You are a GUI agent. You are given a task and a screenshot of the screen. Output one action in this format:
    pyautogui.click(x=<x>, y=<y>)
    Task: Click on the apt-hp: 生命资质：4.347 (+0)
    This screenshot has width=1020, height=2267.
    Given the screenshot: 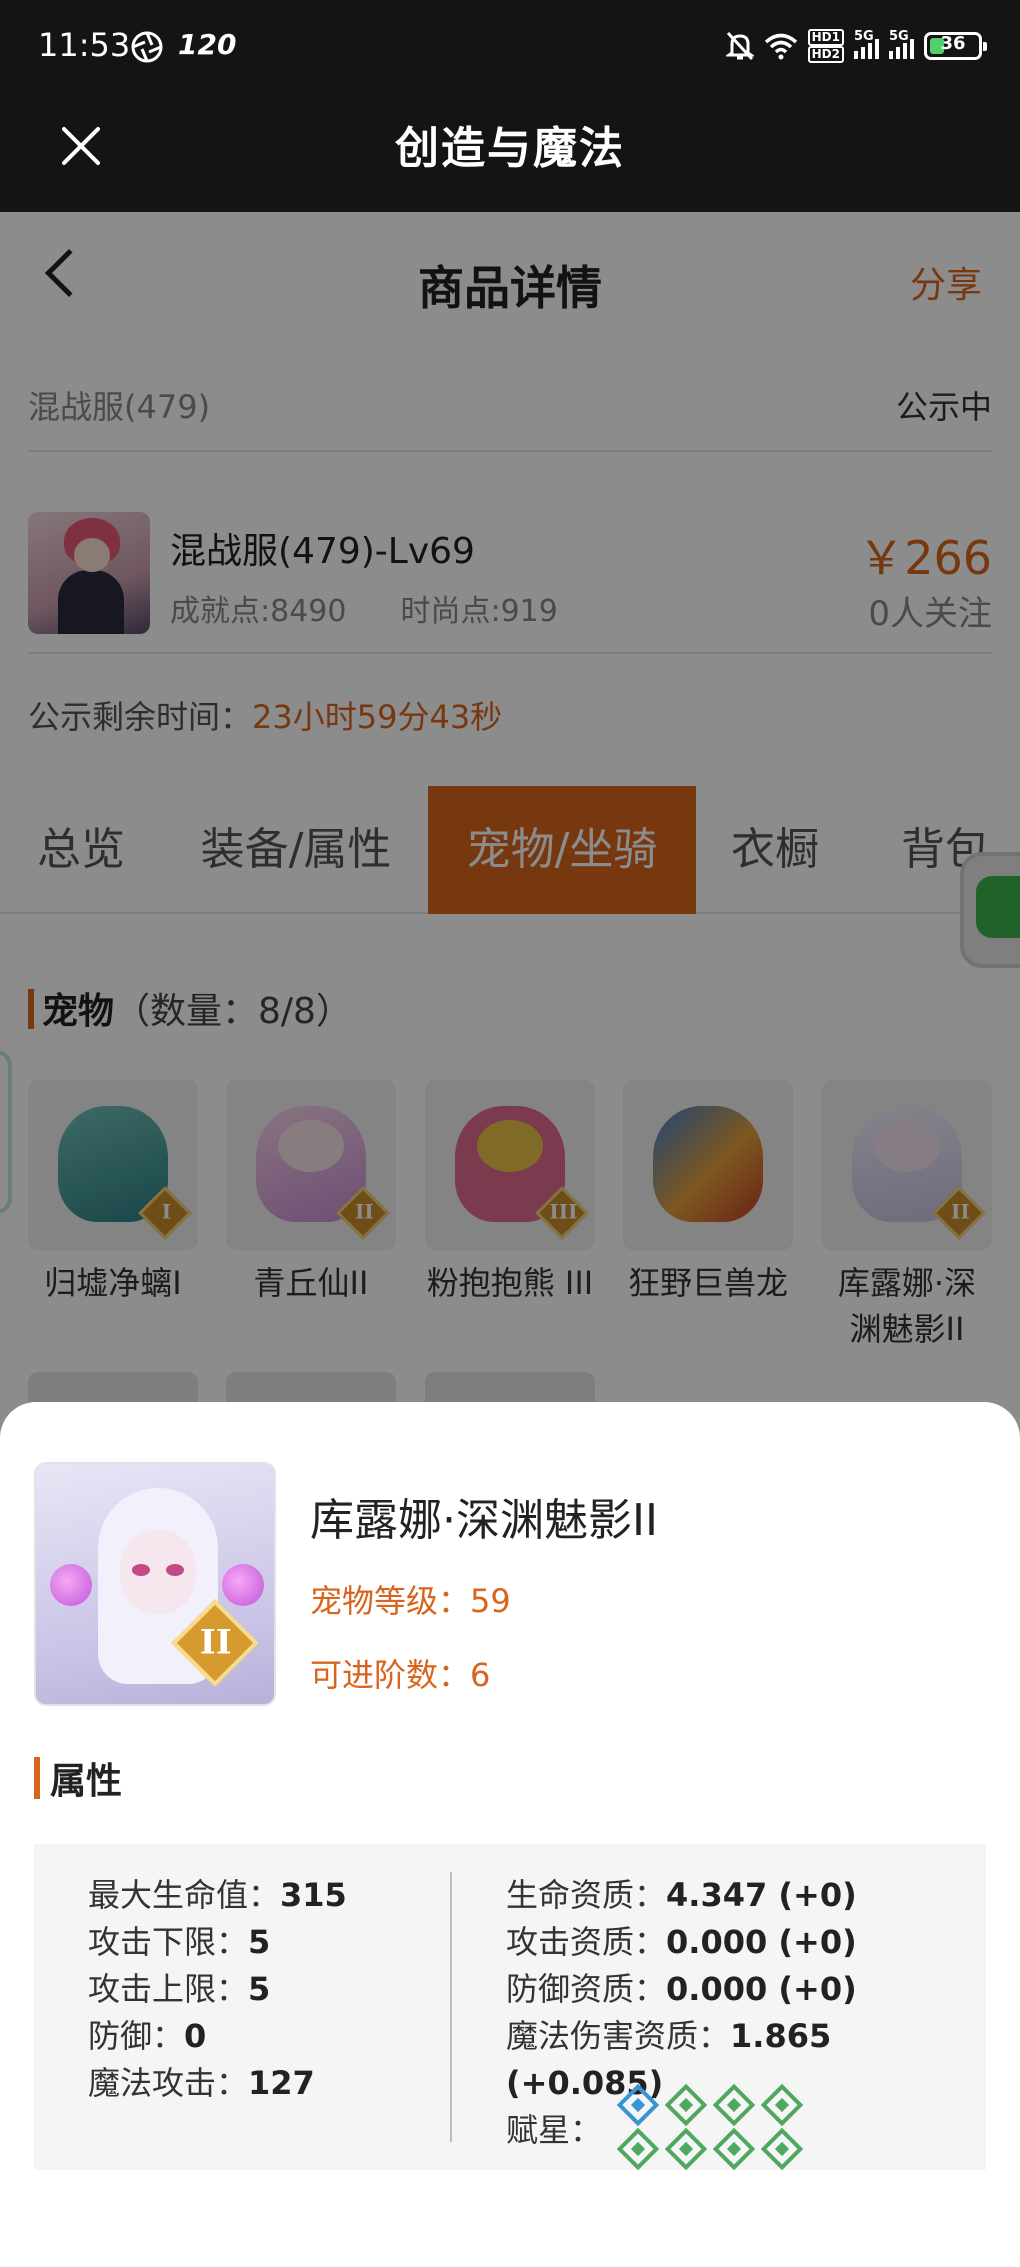 What is the action you would take?
    pyautogui.click(x=681, y=1895)
    